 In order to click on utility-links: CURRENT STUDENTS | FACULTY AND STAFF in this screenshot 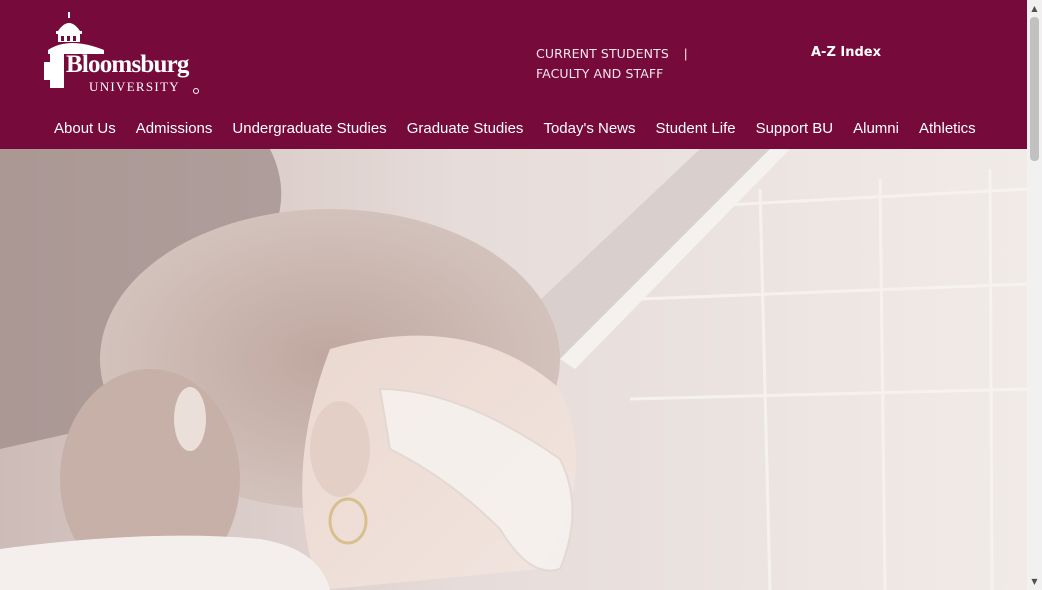, I will do `click(611, 64)`.